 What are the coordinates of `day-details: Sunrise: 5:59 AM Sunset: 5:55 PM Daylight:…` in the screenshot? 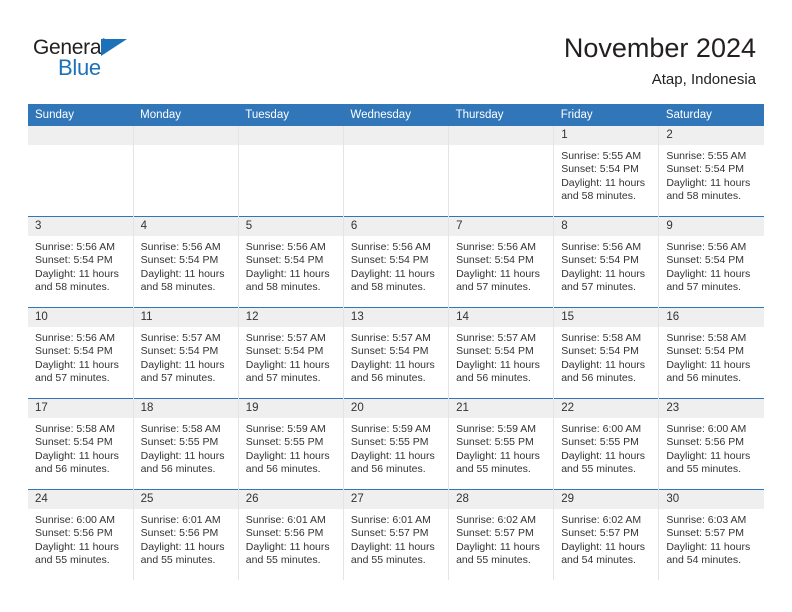 It's located at (291, 447).